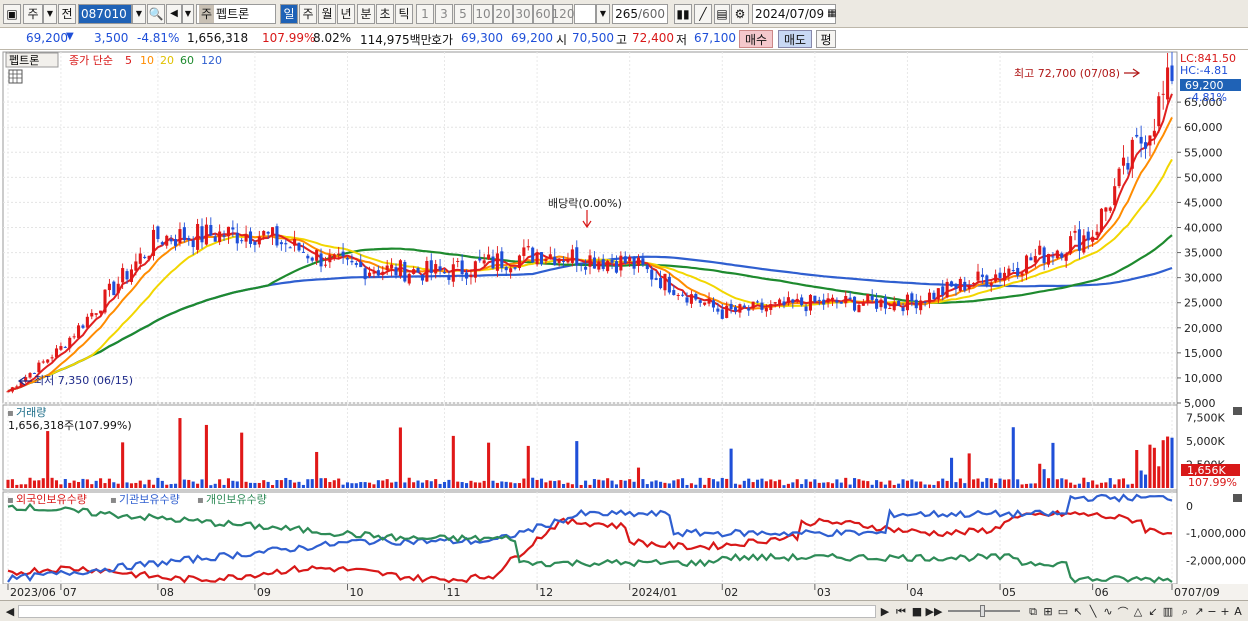 This screenshot has height=621, width=1248. I want to click on tool-2-icon: ⊞, so click(1048, 611).